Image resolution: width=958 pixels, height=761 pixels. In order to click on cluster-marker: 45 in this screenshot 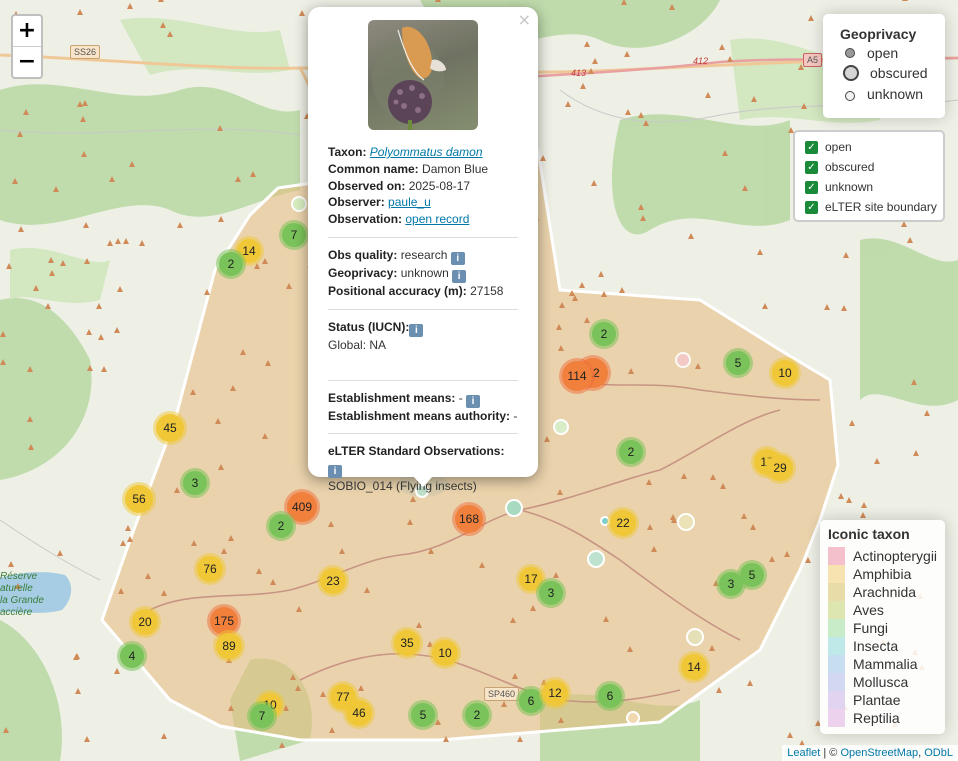, I will do `click(170, 428)`.